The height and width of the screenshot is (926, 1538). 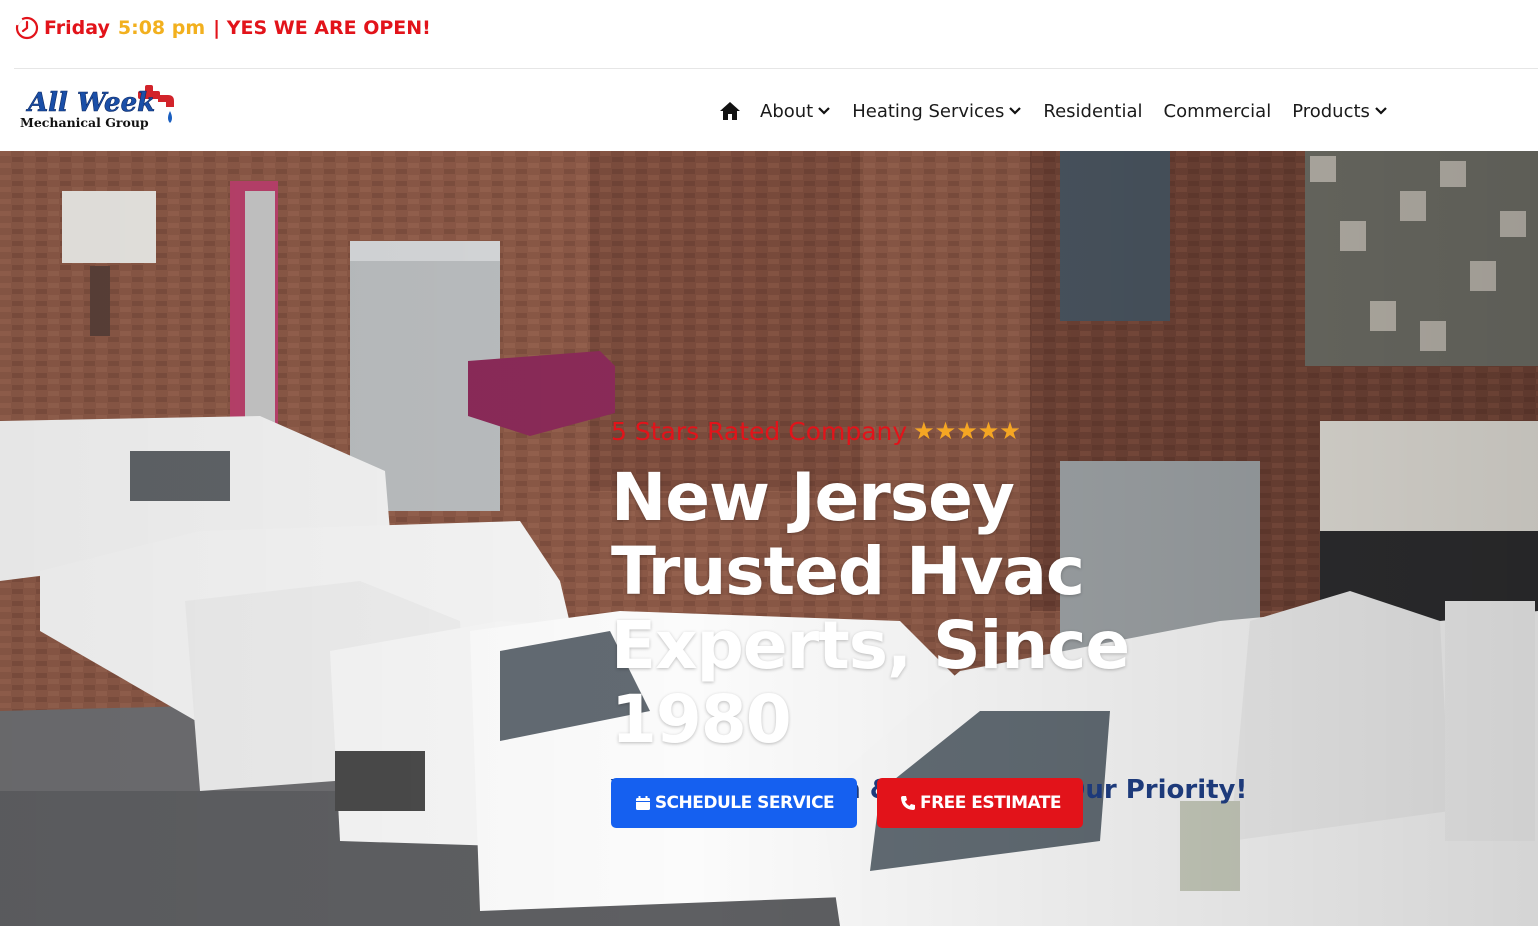 I want to click on nav-item-label: Products, so click(x=1331, y=111).